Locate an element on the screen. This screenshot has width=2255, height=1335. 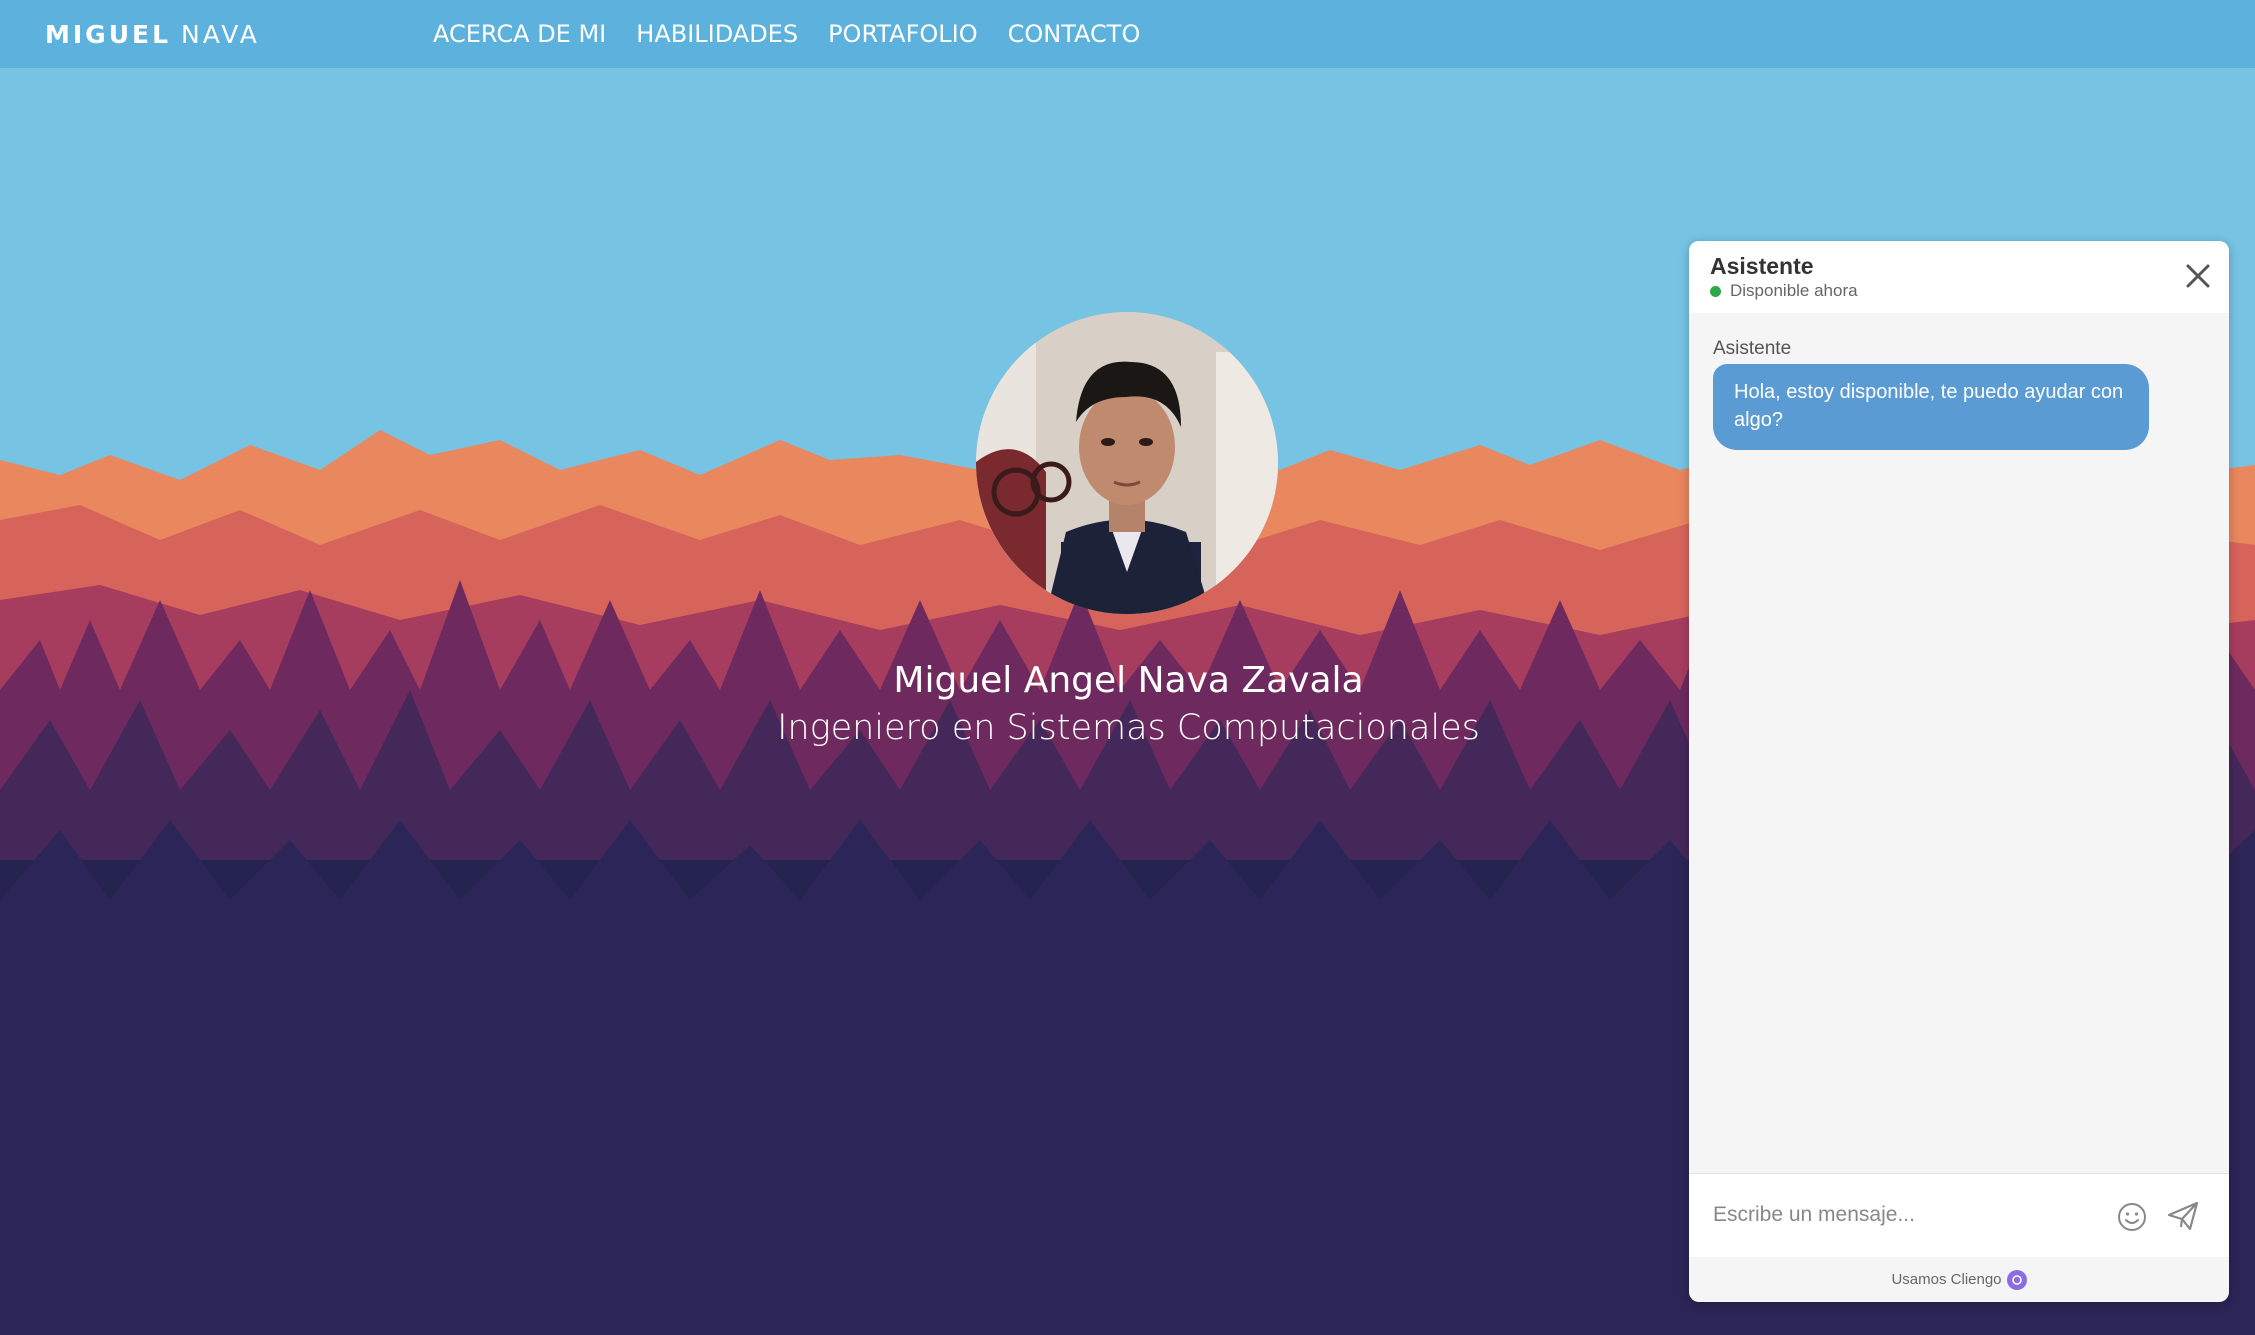
chat-status: Disponible ahora is located at coordinates (1784, 291).